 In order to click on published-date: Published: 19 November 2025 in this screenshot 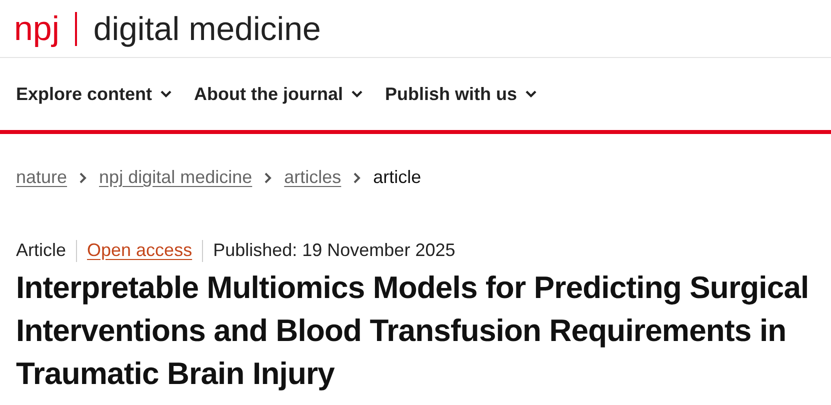, I will do `click(334, 250)`.